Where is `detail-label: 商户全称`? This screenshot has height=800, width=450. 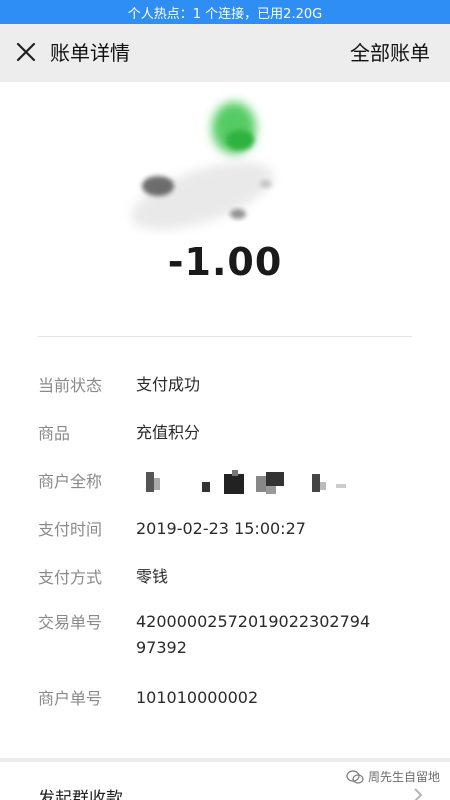 detail-label: 商户全称 is located at coordinates (70, 481).